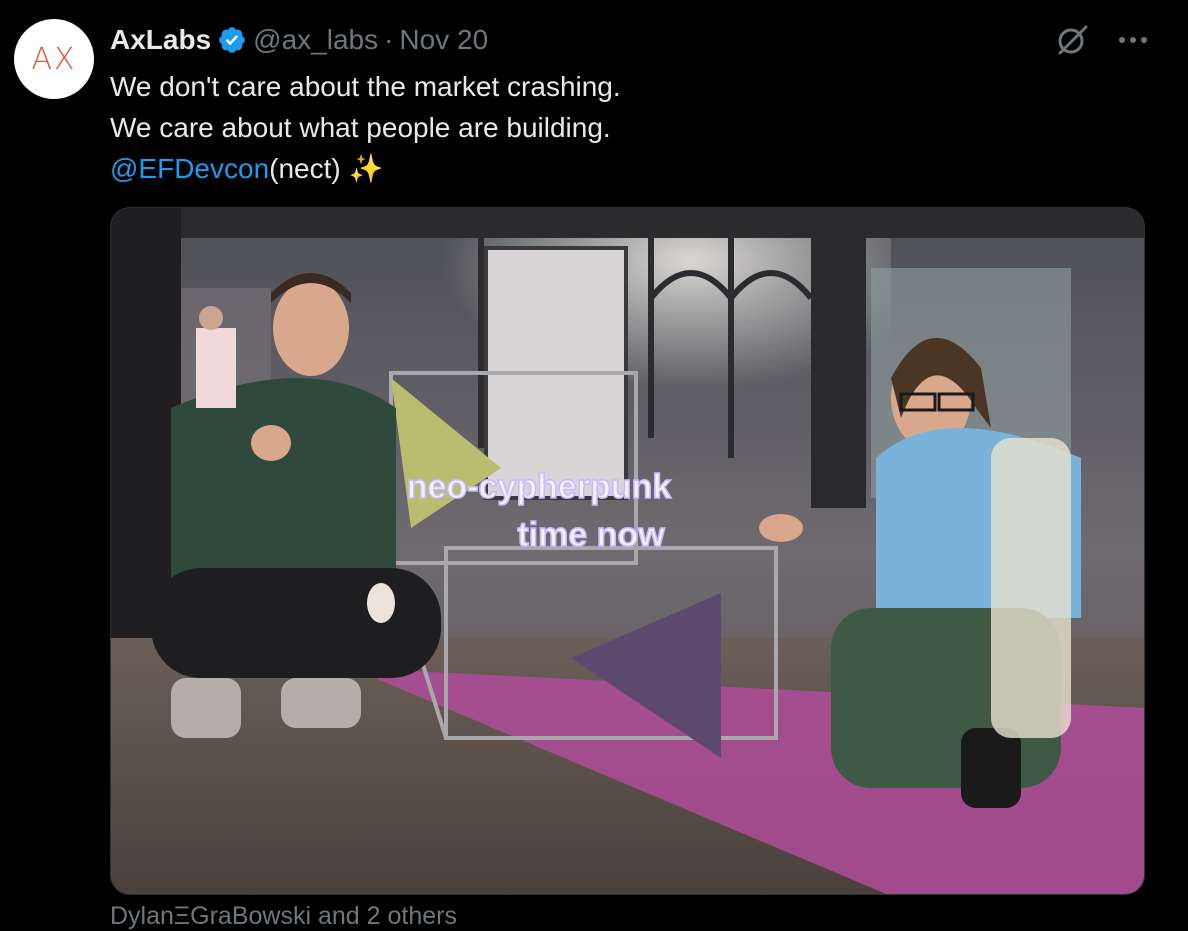 Image resolution: width=1188 pixels, height=931 pixels. I want to click on more-icon, so click(1133, 40).